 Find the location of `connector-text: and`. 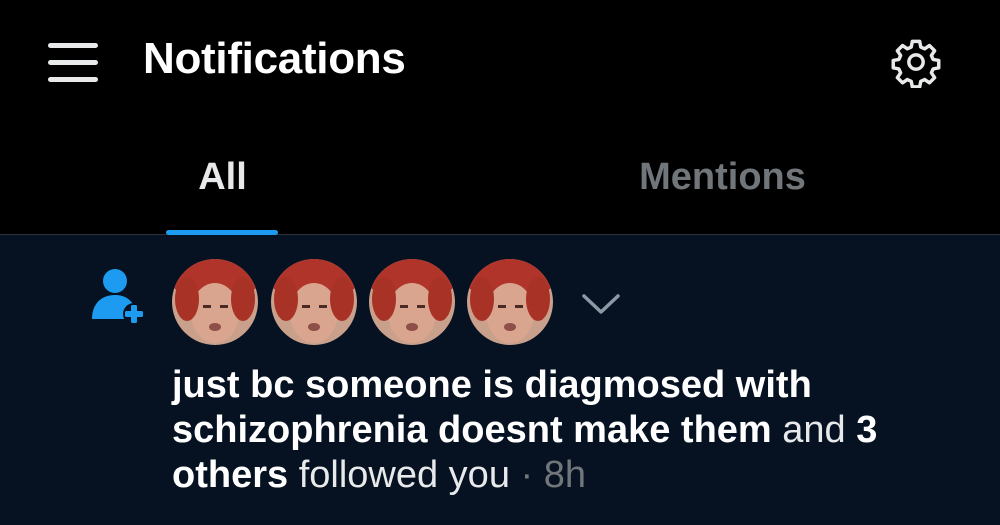

connector-text: and is located at coordinates (814, 430).